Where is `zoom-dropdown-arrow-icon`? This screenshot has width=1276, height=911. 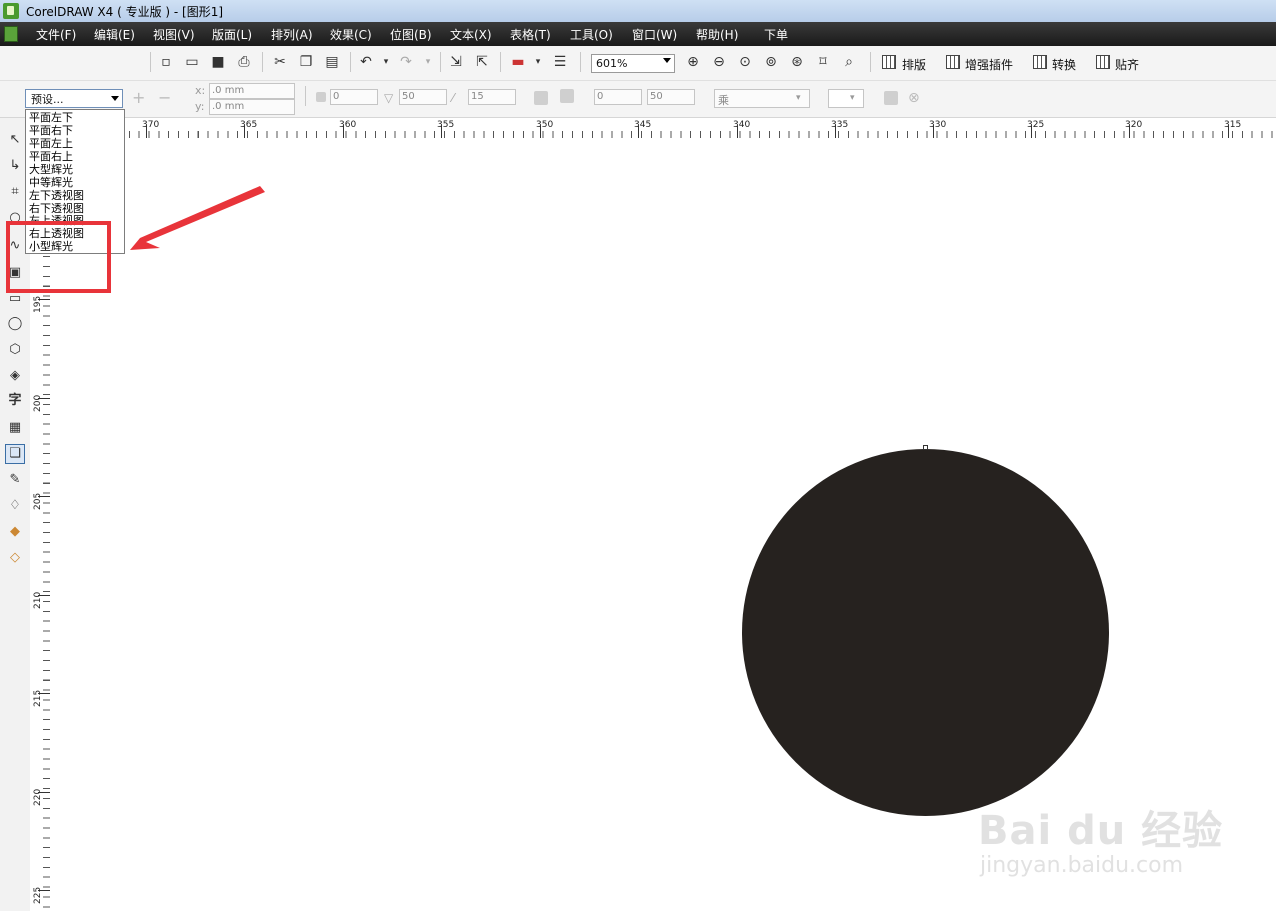 zoom-dropdown-arrow-icon is located at coordinates (667, 60).